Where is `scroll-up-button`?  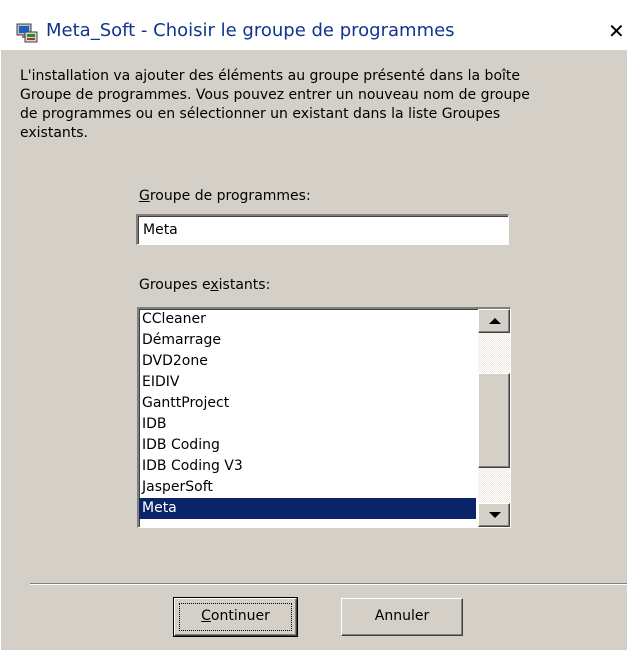 scroll-up-button is located at coordinates (494, 321).